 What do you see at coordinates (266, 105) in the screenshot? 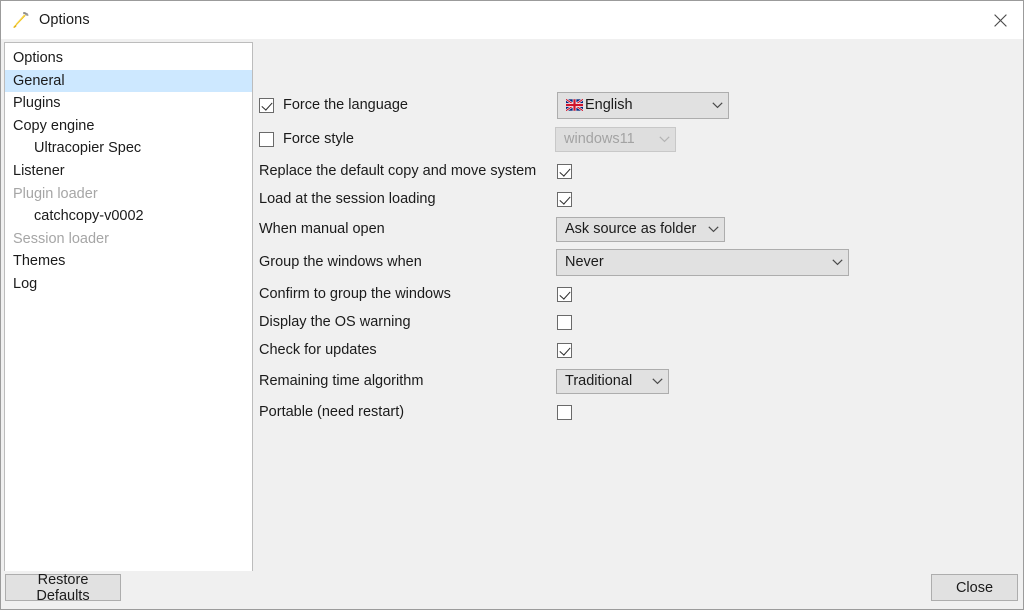
I see `force-language-checkbox` at bounding box center [266, 105].